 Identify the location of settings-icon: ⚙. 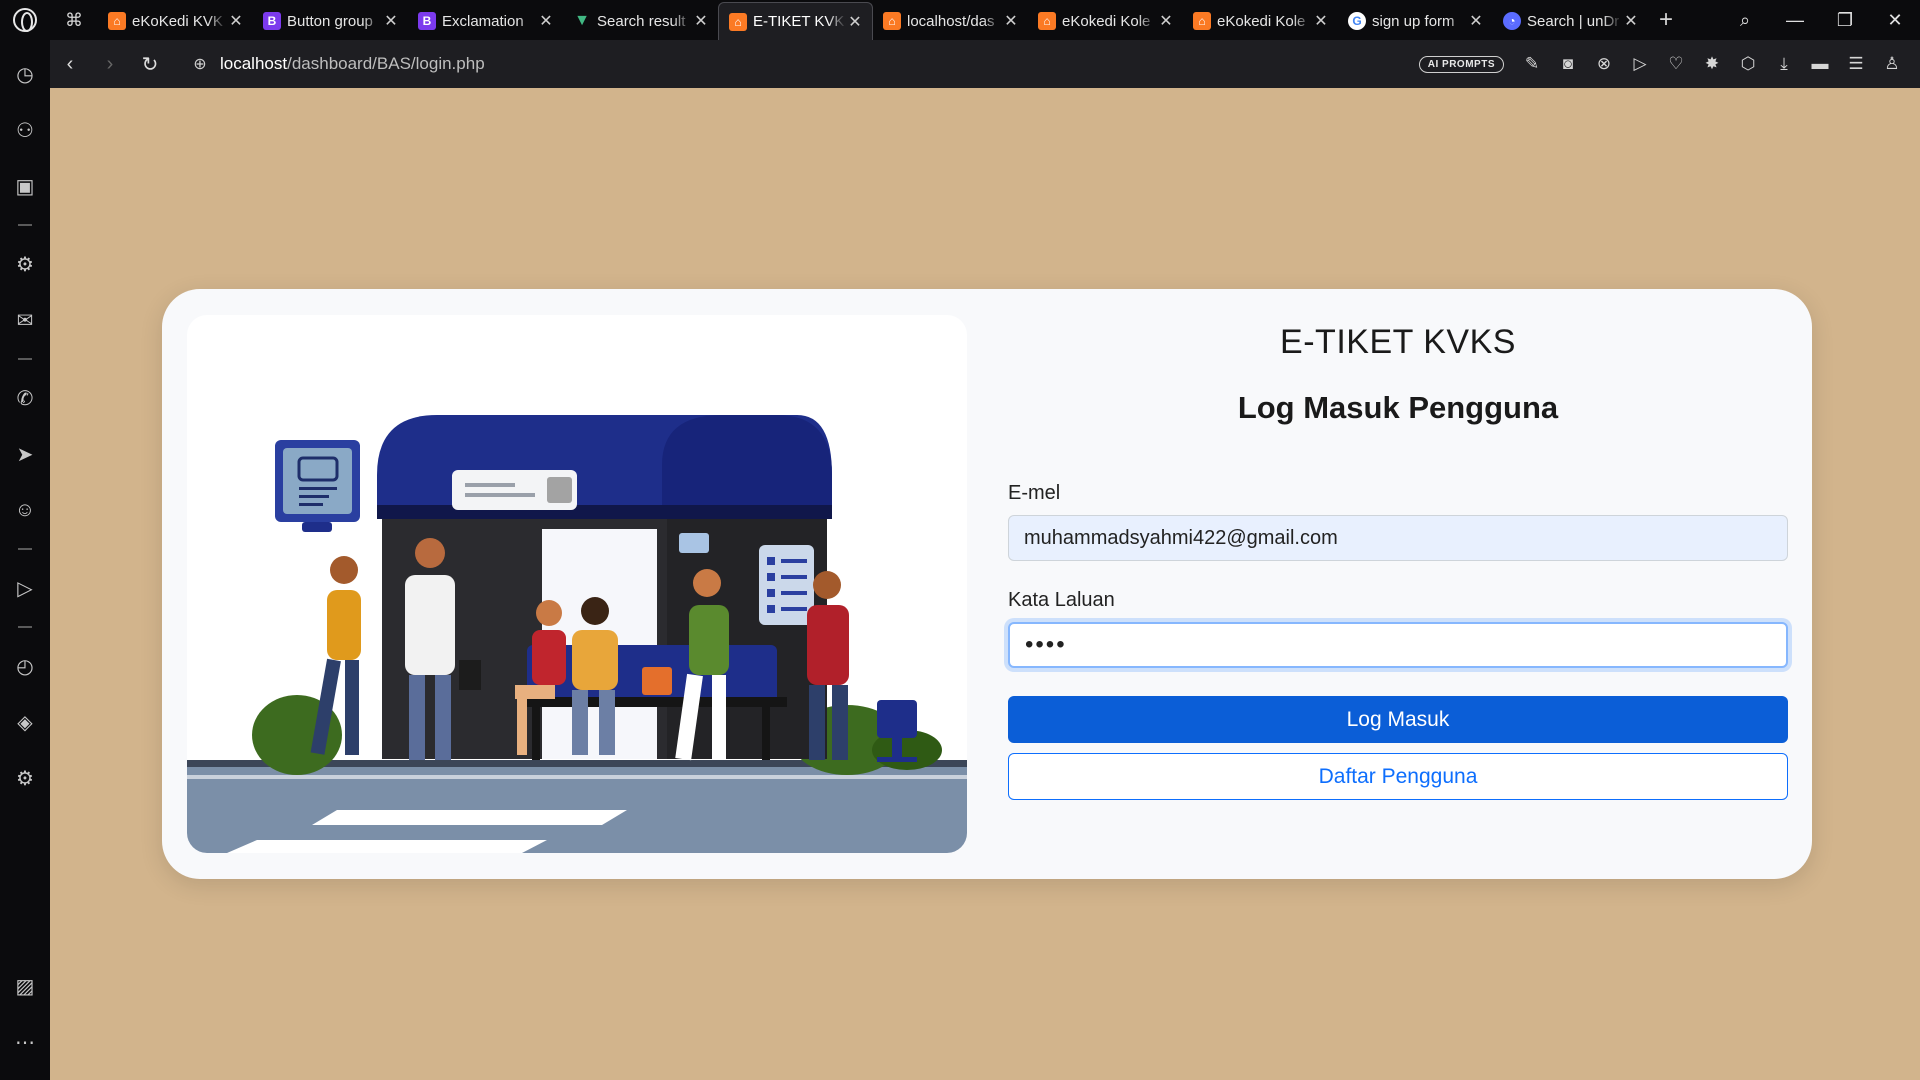
(25, 778).